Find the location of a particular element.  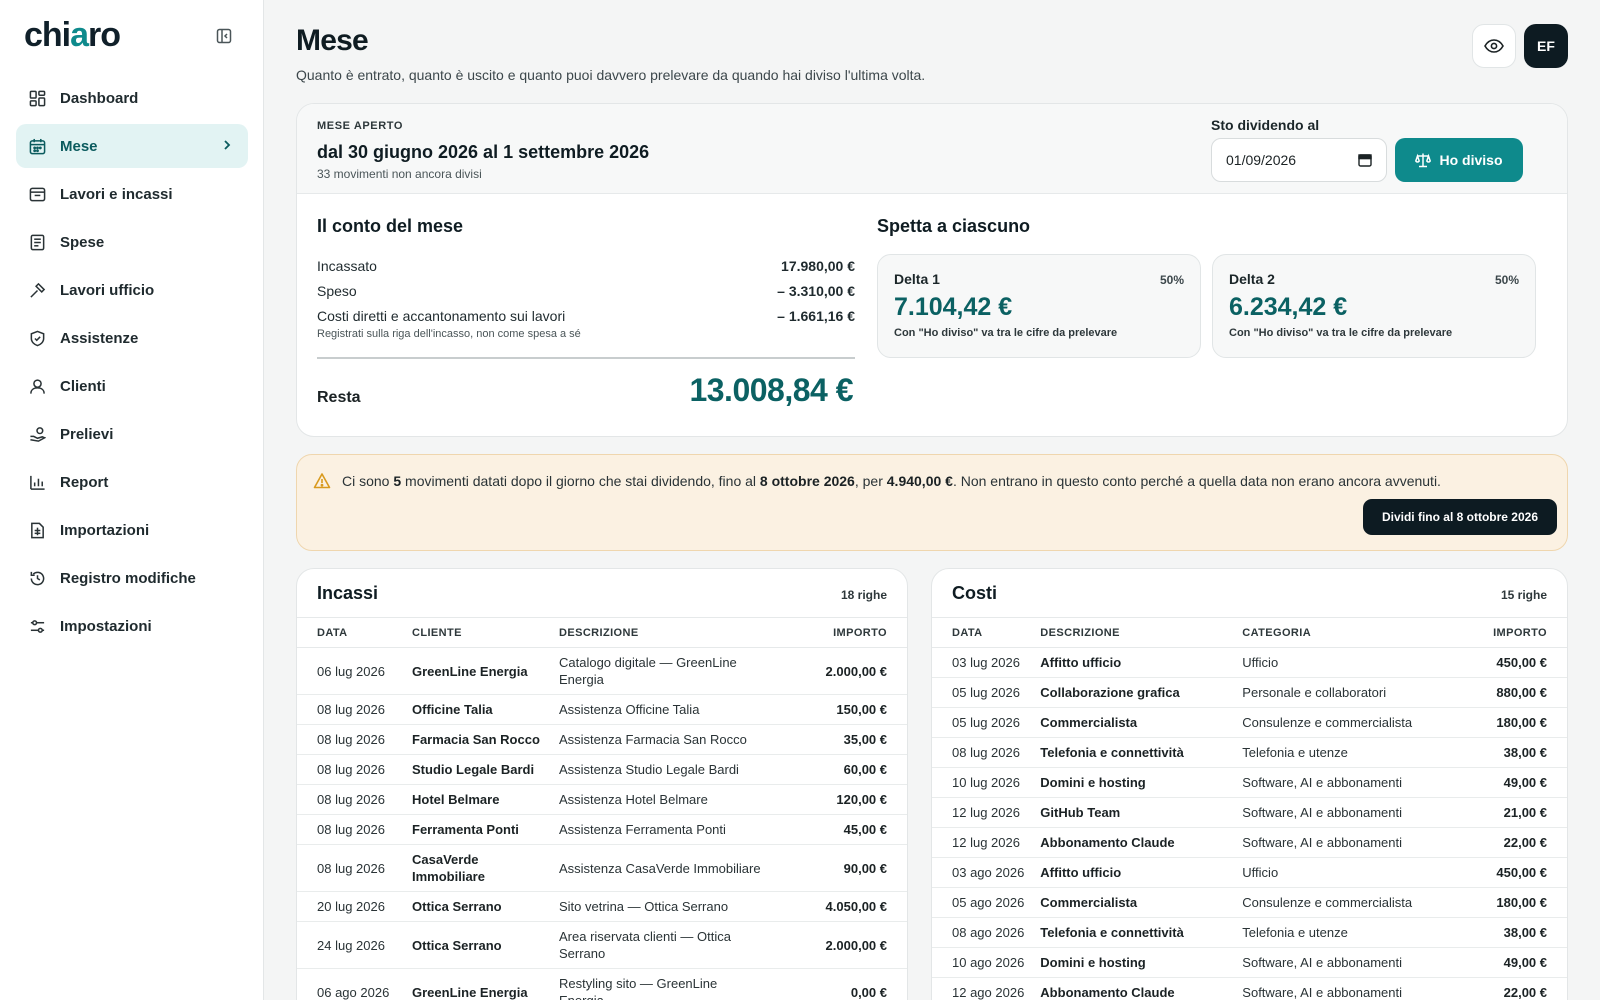

privacy-toggle-button is located at coordinates (1494, 46).